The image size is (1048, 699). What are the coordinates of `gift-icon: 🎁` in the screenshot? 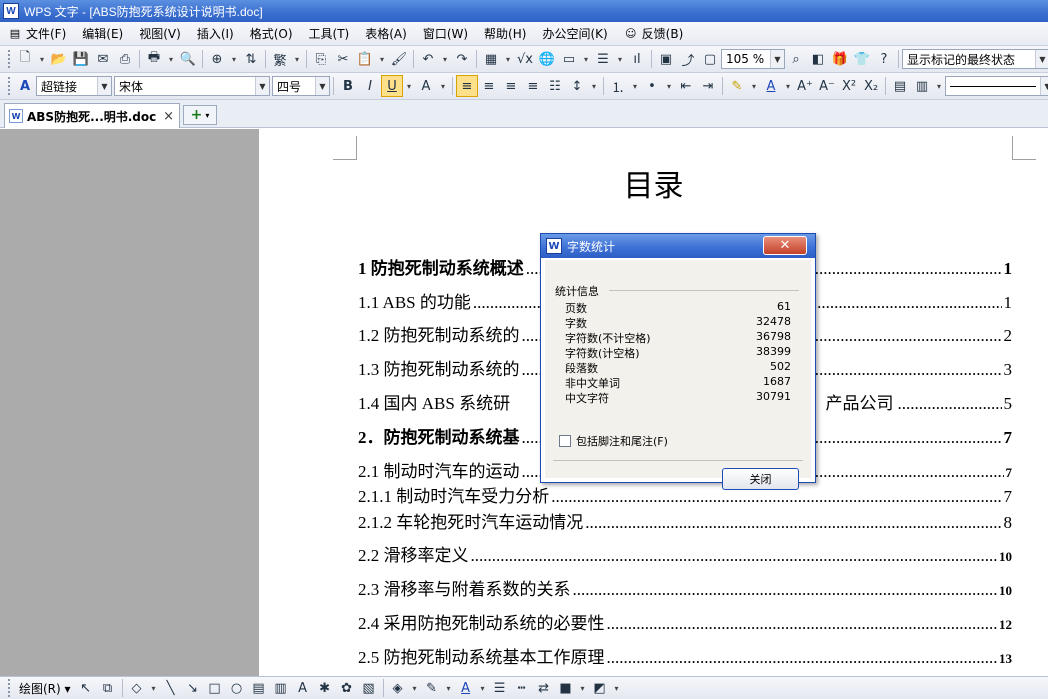 It's located at (840, 59).